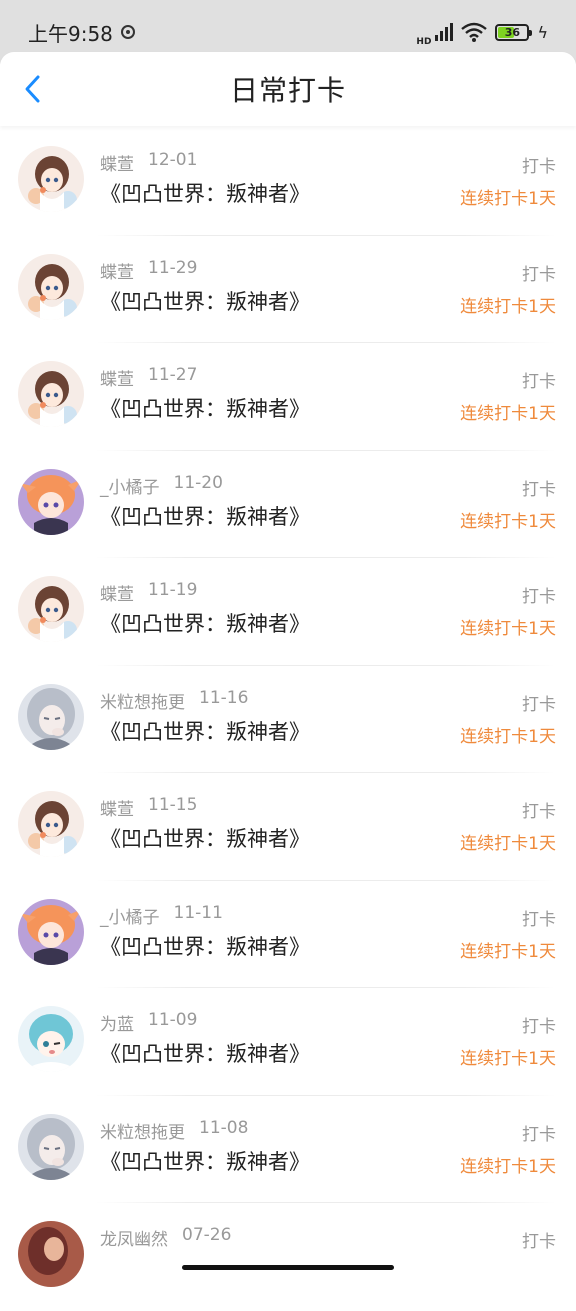 Image resolution: width=576 pixels, height=1311 pixels. Describe the element at coordinates (134, 1237) in the screenshot. I see `username: 龙凤幽然` at that location.